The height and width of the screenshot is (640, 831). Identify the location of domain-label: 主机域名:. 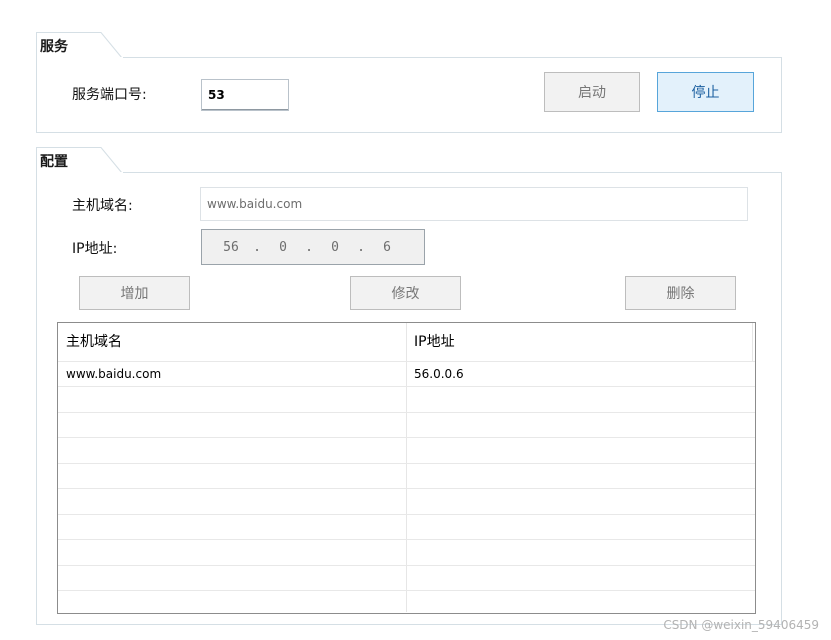
(102, 206).